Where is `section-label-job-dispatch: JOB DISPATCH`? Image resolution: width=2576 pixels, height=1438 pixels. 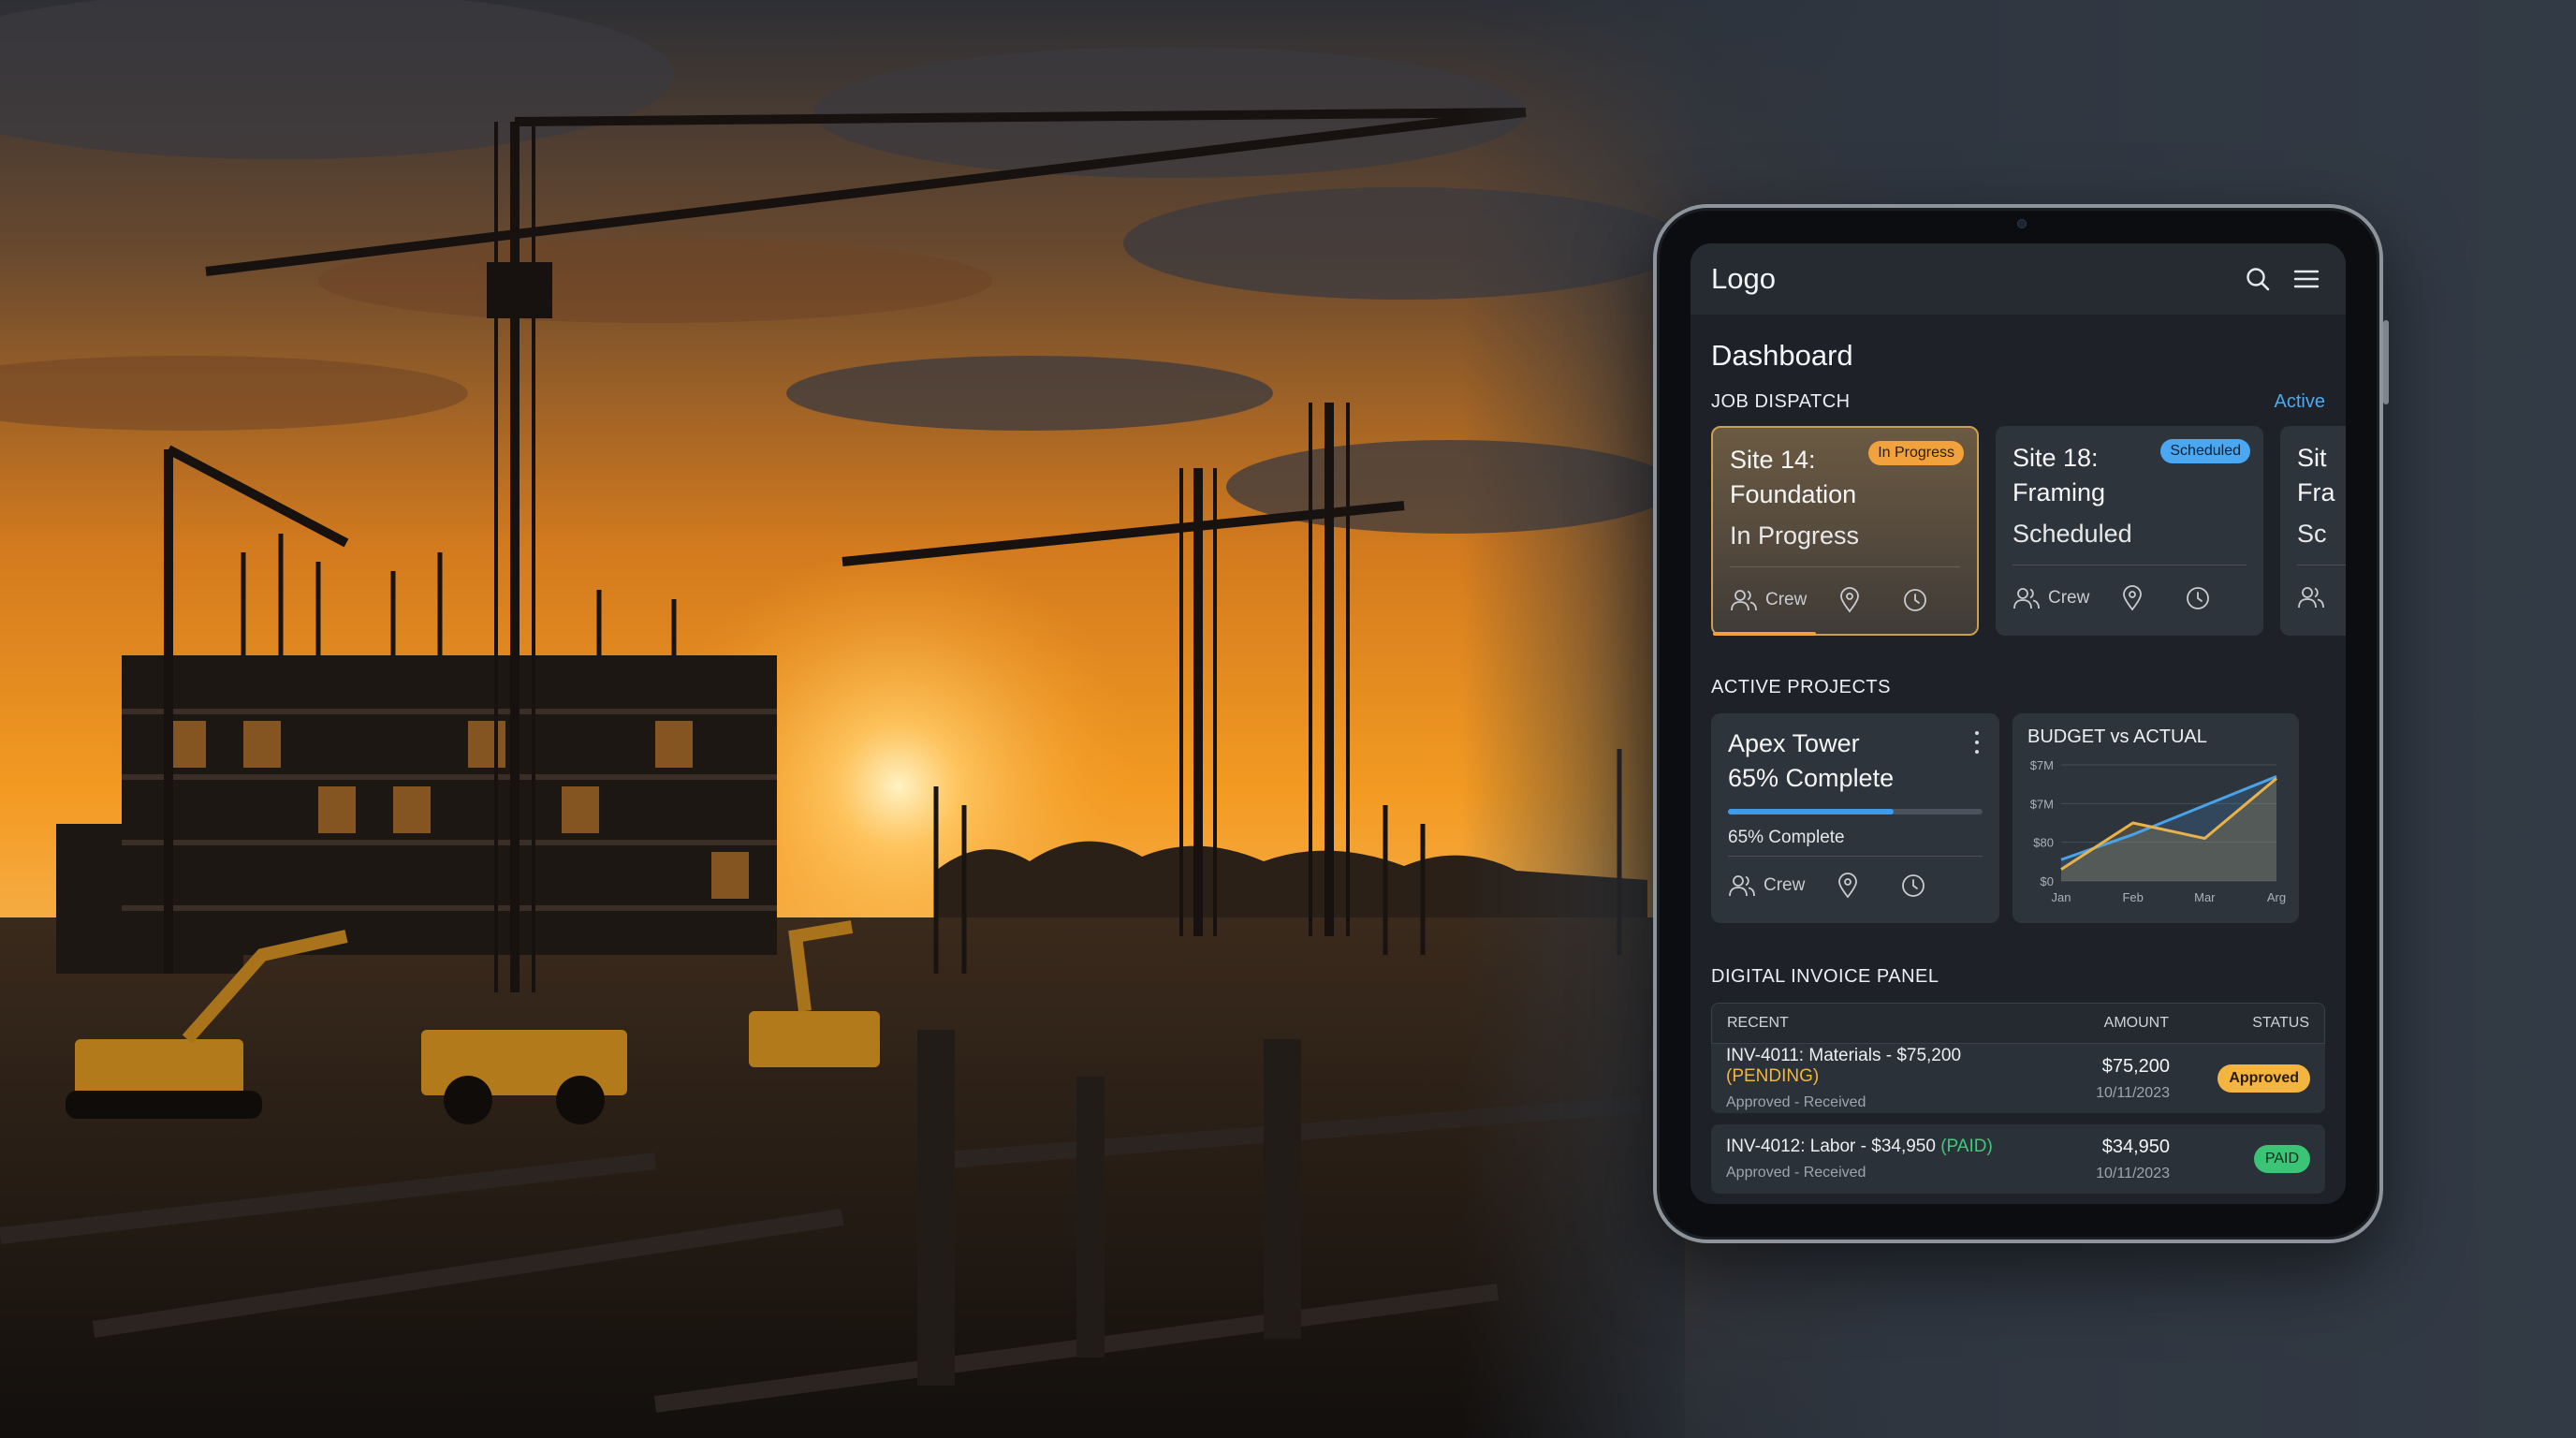 section-label-job-dispatch: JOB DISPATCH is located at coordinates (1781, 401).